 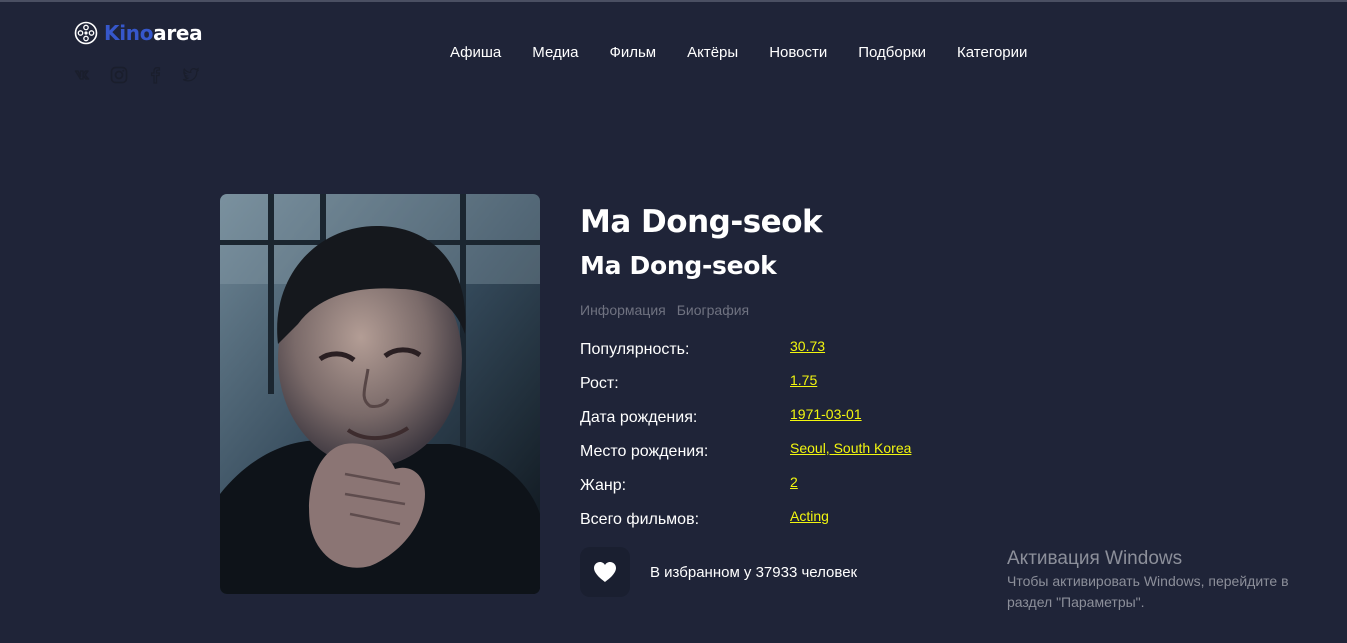 I want to click on heart-icon, so click(x=605, y=572).